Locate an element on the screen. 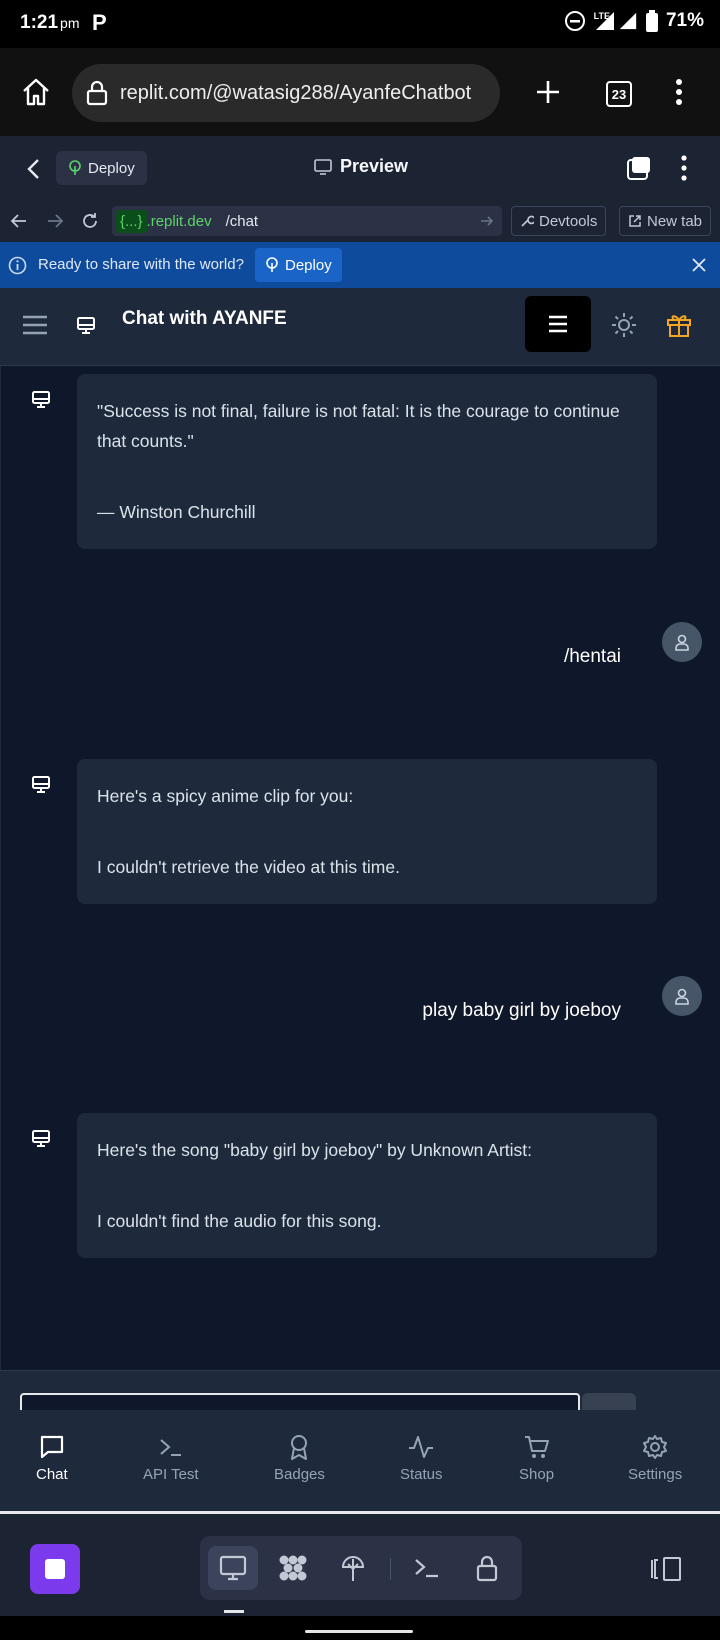 The image size is (720, 1640). nav-label: Settings is located at coordinates (655, 1474).